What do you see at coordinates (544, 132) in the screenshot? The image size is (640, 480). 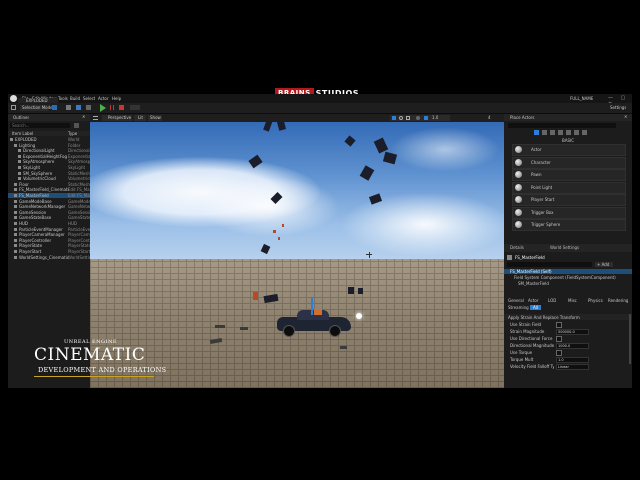 I see `lights-category-icon` at bounding box center [544, 132].